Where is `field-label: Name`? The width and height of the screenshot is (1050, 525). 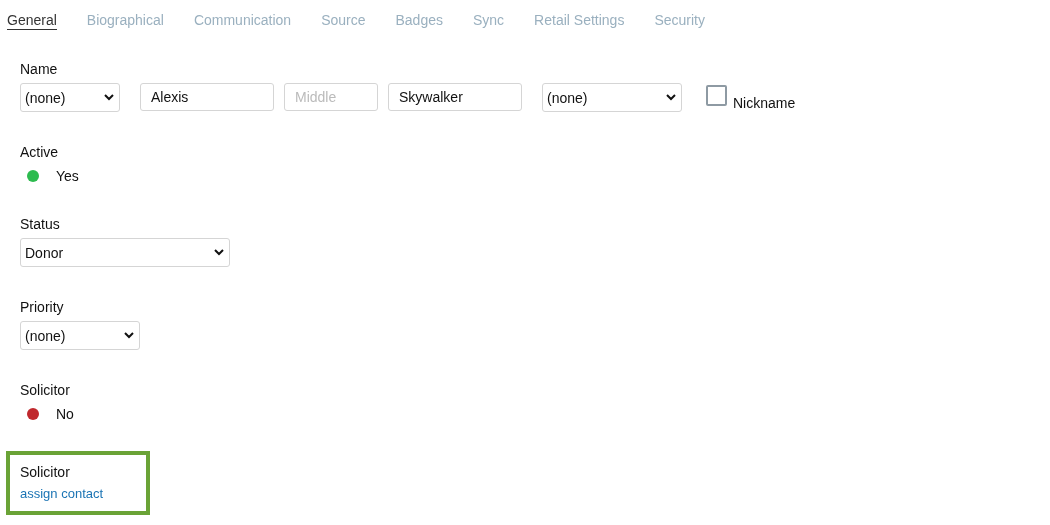 field-label: Name is located at coordinates (39, 69).